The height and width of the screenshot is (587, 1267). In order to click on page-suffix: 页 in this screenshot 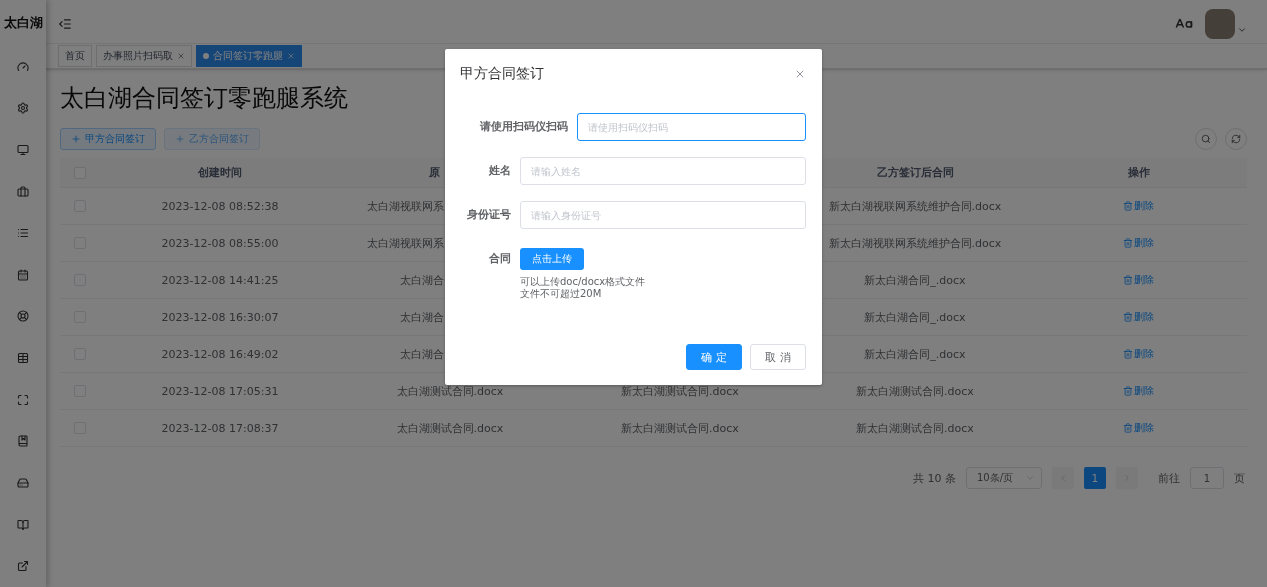, I will do `click(1239, 478)`.